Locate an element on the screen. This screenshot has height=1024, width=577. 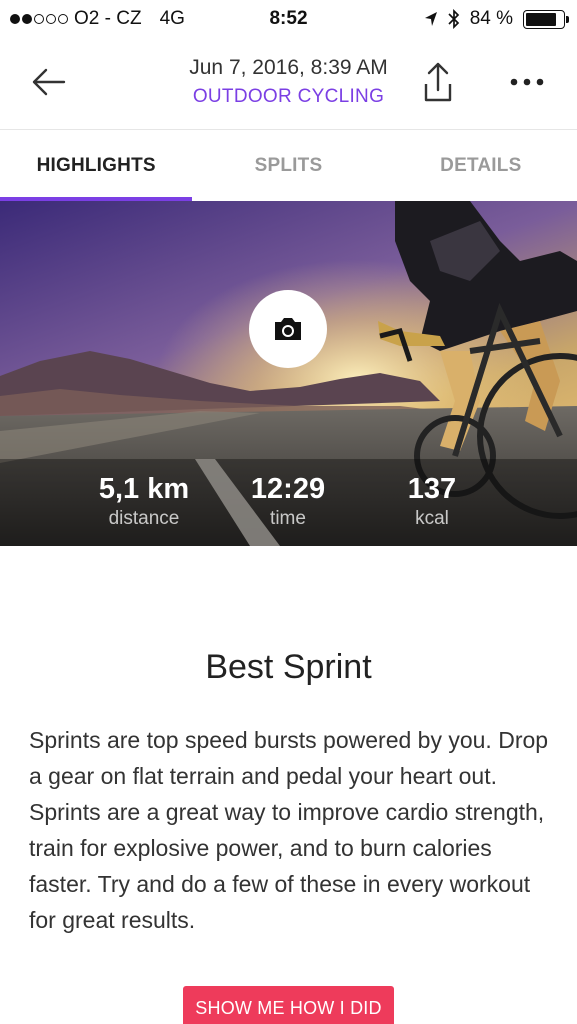
camera-icon is located at coordinates (288, 329).